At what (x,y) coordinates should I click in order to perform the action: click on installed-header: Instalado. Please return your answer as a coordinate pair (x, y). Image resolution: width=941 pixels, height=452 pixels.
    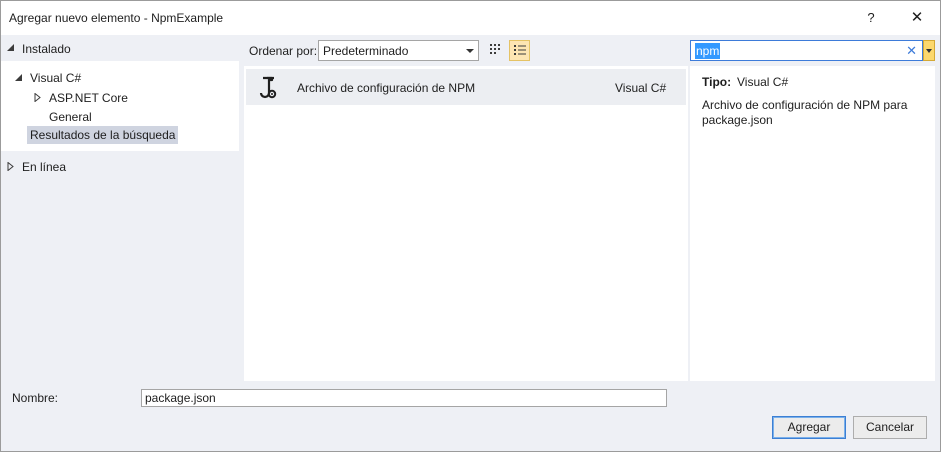
    Looking at the image, I should click on (120, 48).